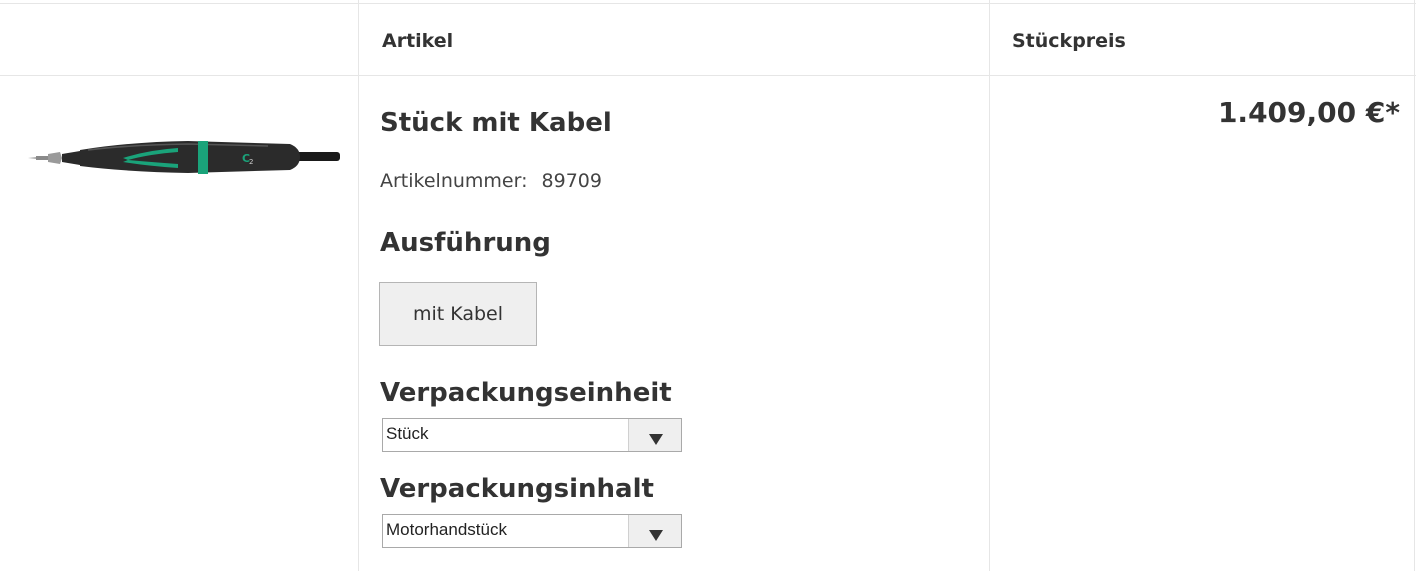  I want to click on product-title: Stück mit Kabel, so click(496, 123).